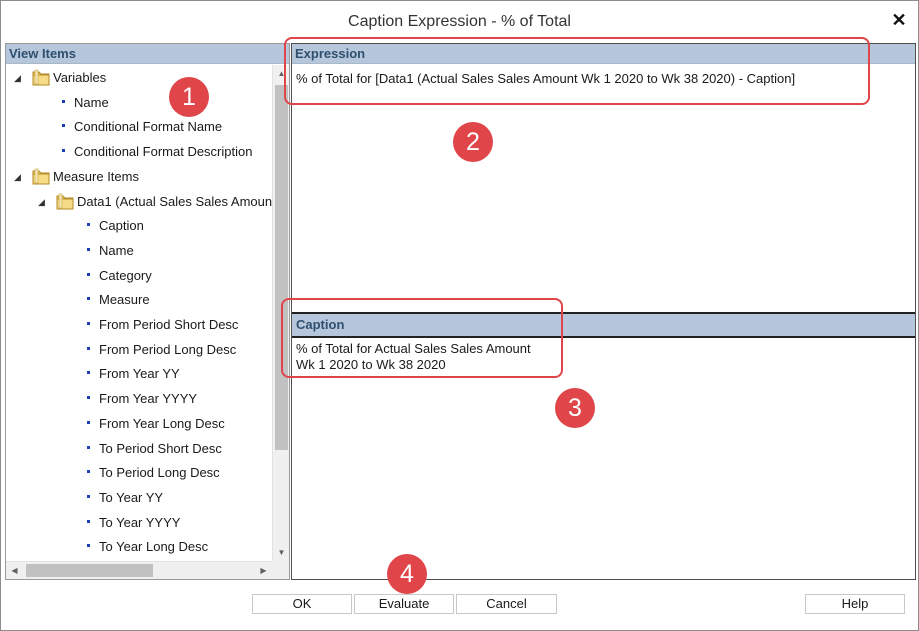 This screenshot has height=631, width=919. What do you see at coordinates (121, 226) in the screenshot?
I see `tree-item-label: Caption` at bounding box center [121, 226].